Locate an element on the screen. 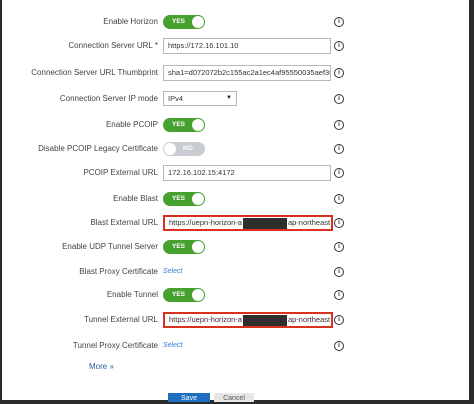 The height and width of the screenshot is (404, 474). field-label: Connection Server URL * is located at coordinates (113, 45).